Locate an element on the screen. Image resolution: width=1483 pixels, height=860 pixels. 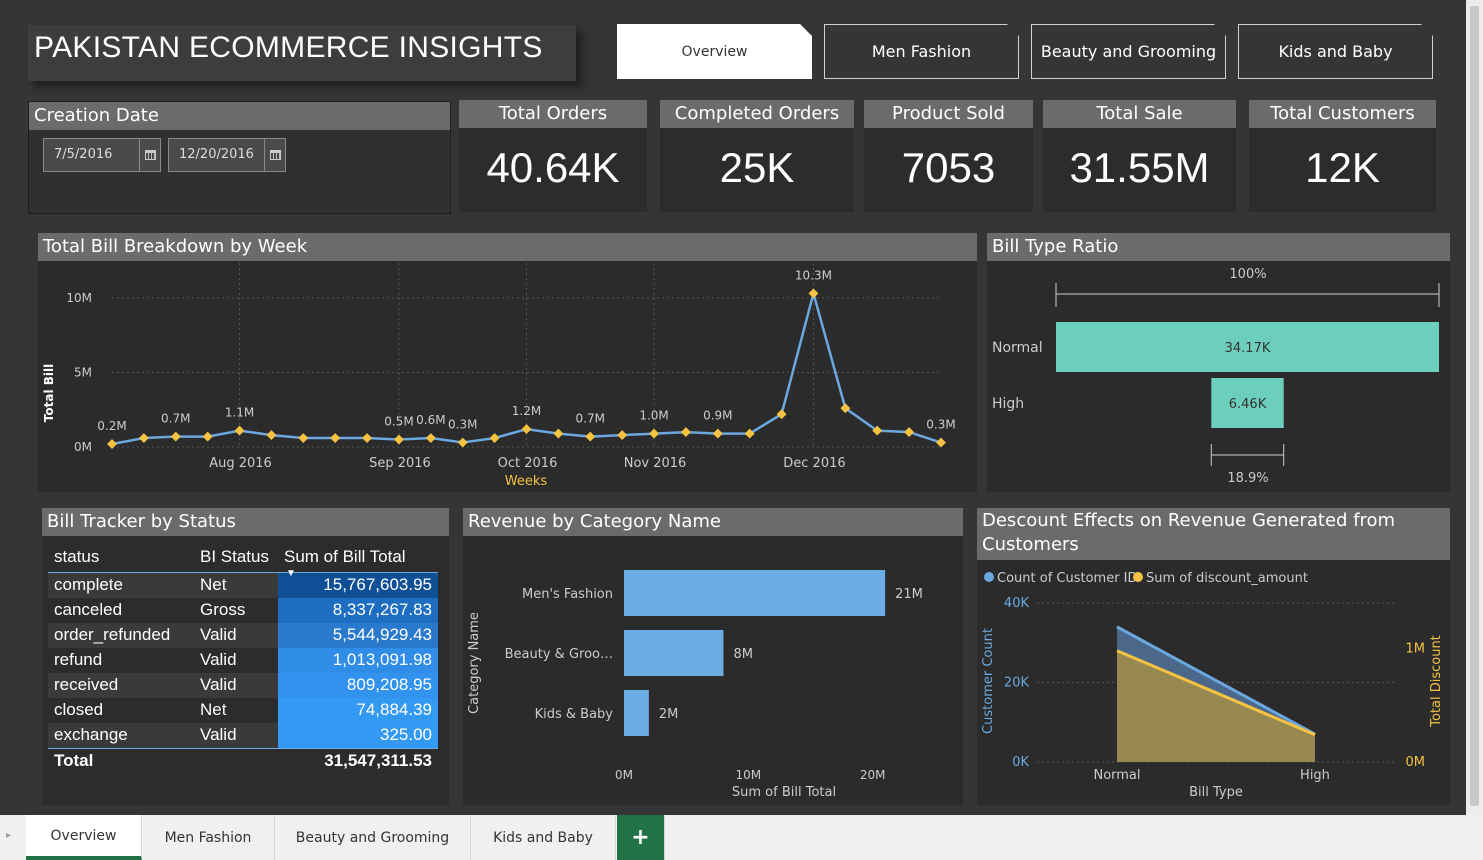
table-row: complete Net 15,767,603.95 is located at coordinates (243, 585).